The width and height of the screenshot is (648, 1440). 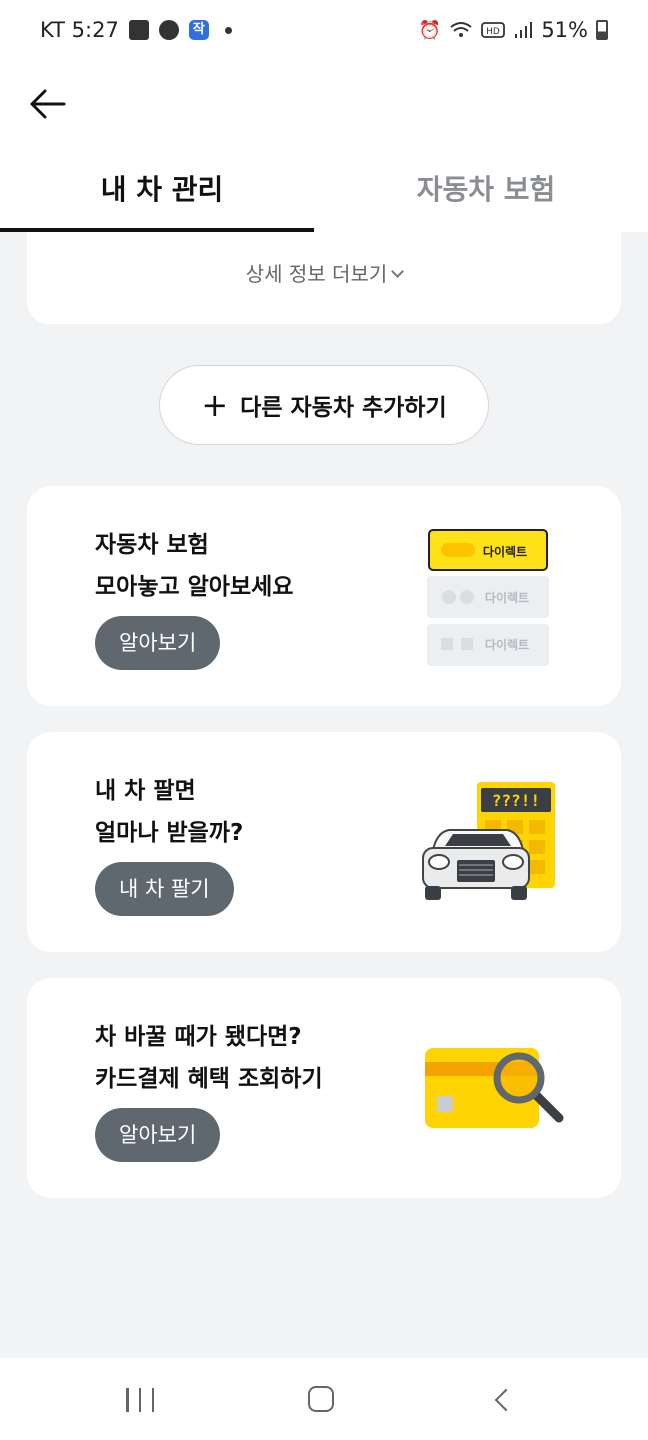 I want to click on promo-title: 내 차 팔면 얼마나 받을까?, so click(x=169, y=812).